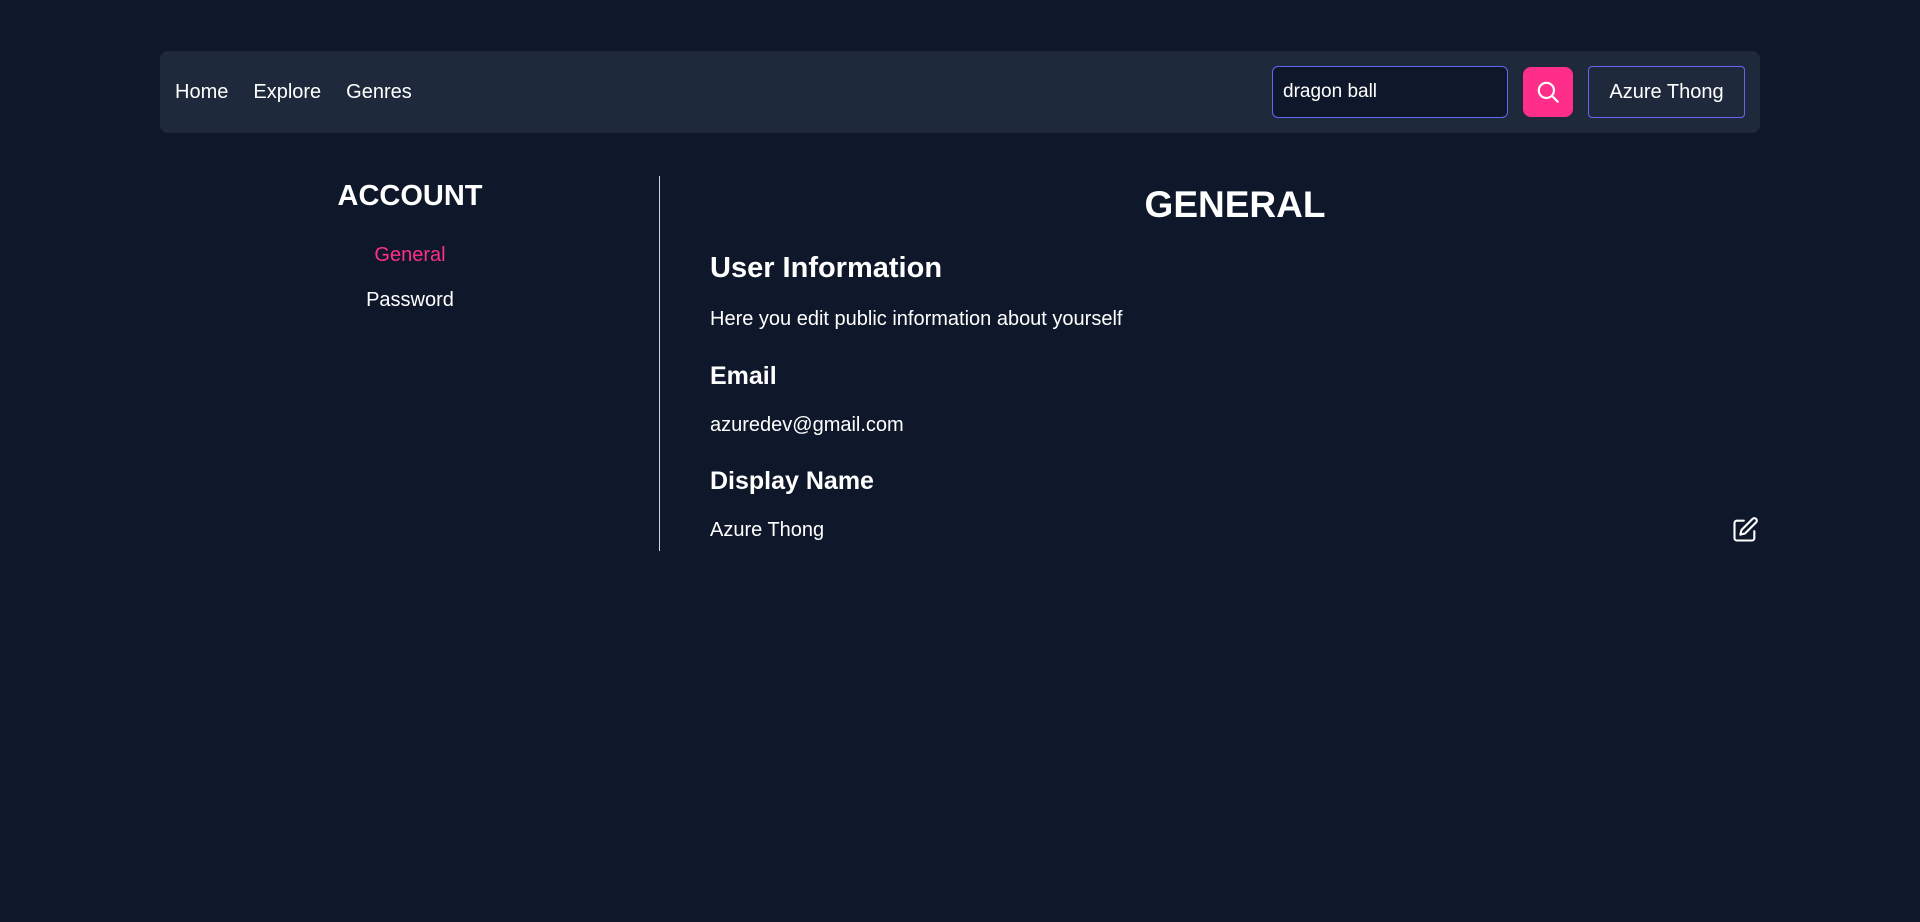 The width and height of the screenshot is (1920, 922). What do you see at coordinates (410, 196) in the screenshot?
I see `sidebar-title: ACCOUNT` at bounding box center [410, 196].